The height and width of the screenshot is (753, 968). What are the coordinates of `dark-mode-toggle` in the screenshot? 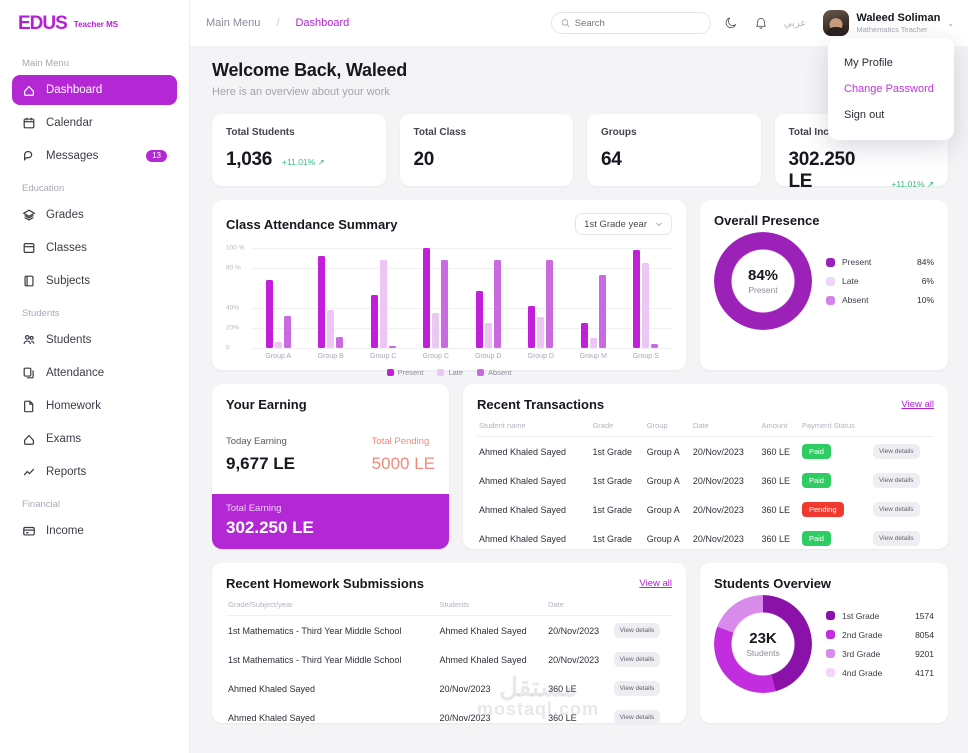 It's located at (731, 23).